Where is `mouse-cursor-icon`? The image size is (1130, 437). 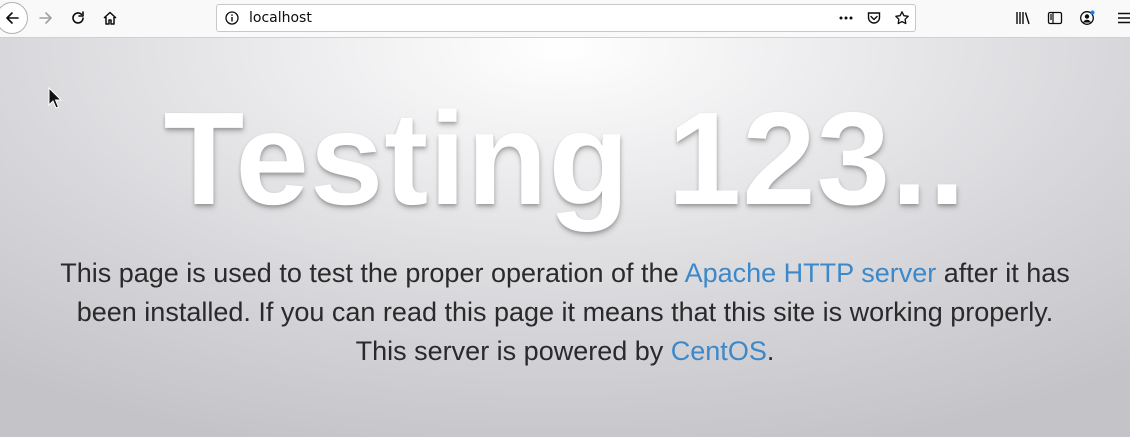
mouse-cursor-icon is located at coordinates (55, 98).